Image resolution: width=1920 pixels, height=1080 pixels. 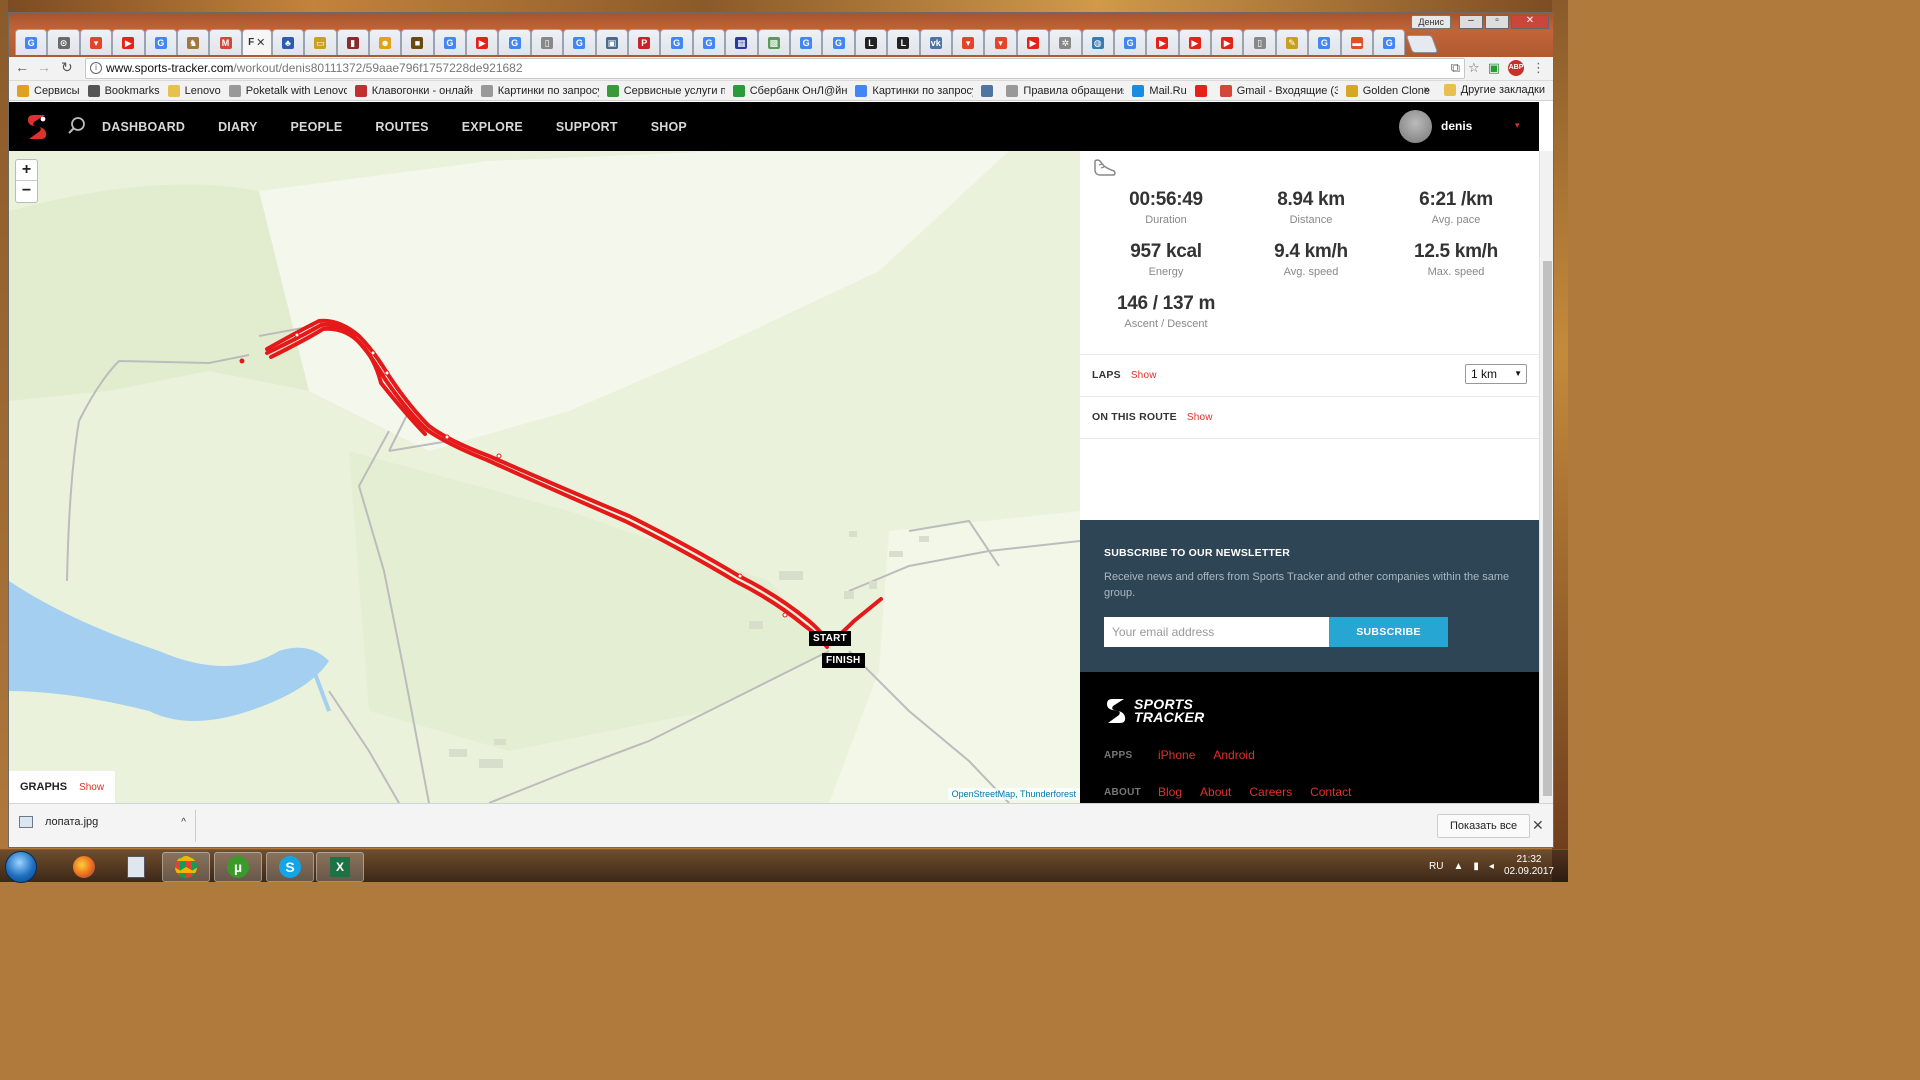 I want to click on scrollbar-thumb, so click(x=1547, y=528).